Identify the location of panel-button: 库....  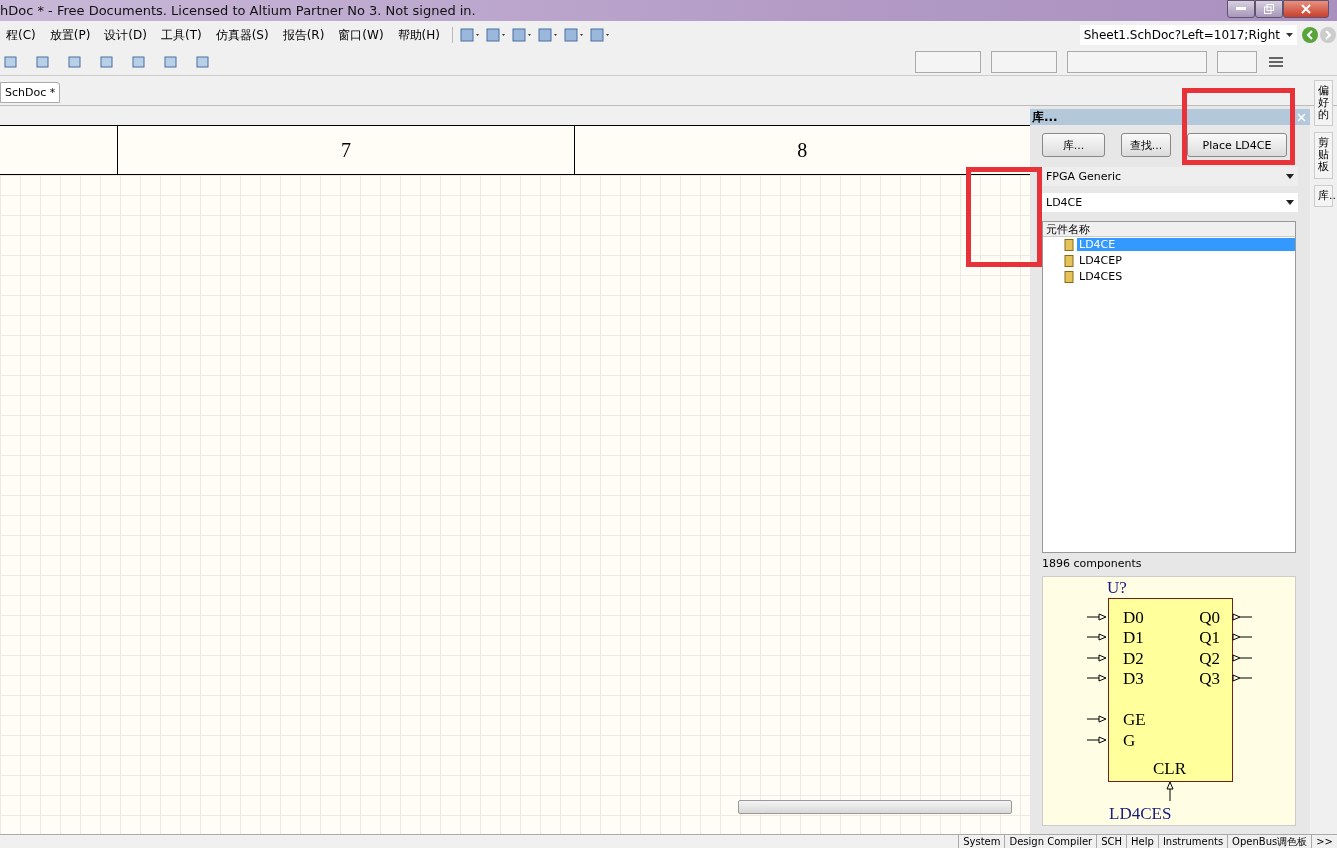
(1073, 145).